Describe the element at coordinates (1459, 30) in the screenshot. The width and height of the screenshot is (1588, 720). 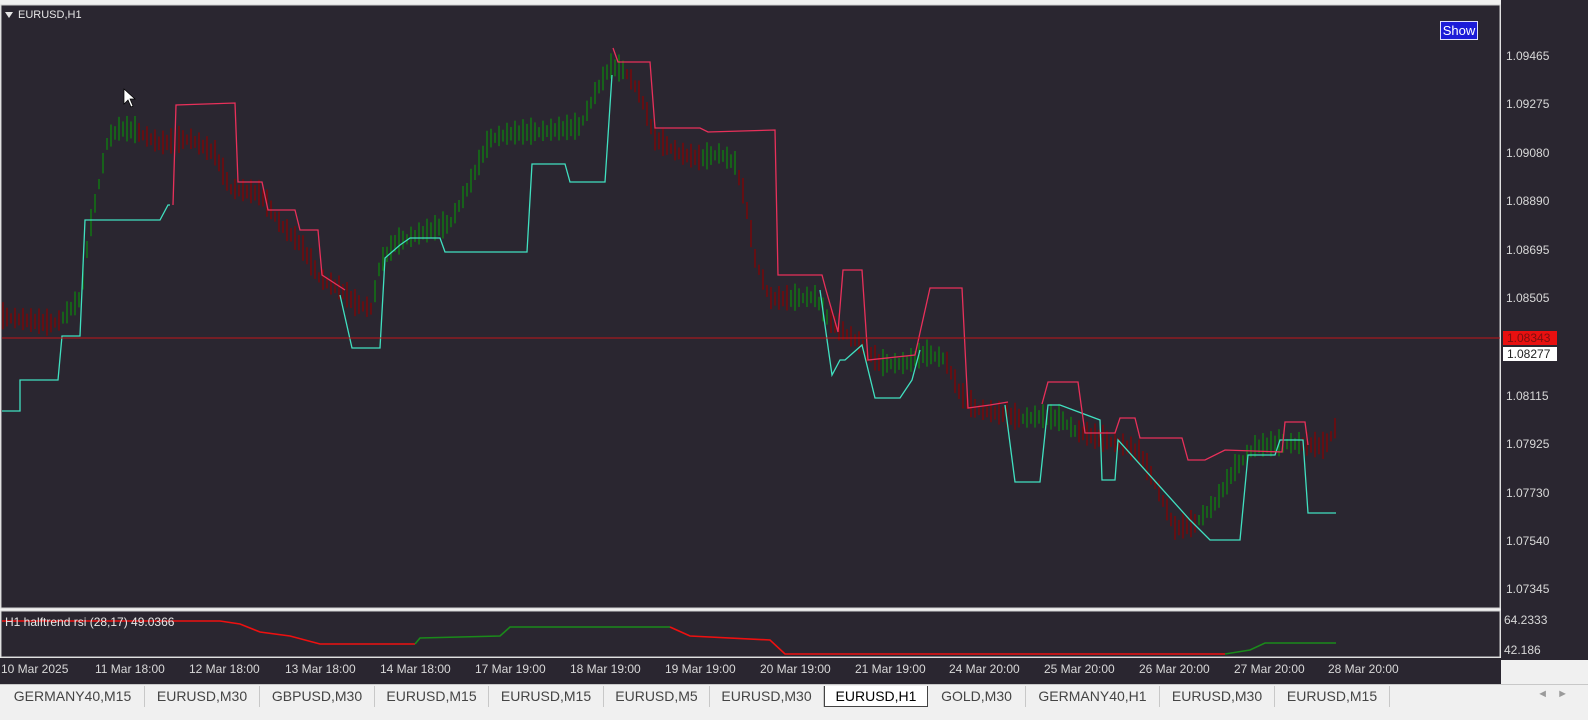
I see `show-button: Show` at that location.